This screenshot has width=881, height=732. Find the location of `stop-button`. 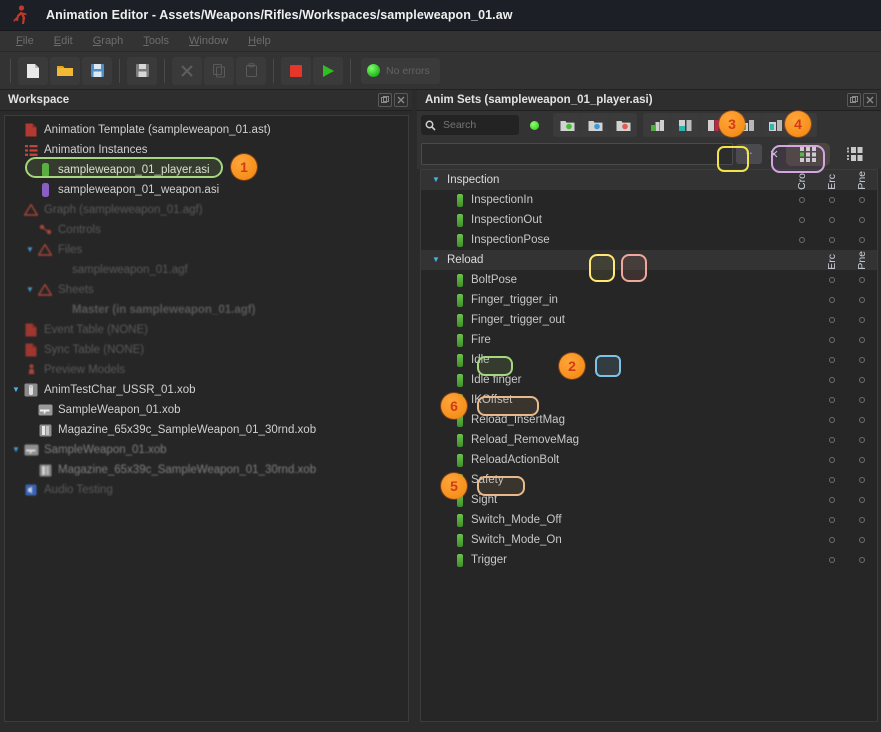

stop-button is located at coordinates (296, 70).